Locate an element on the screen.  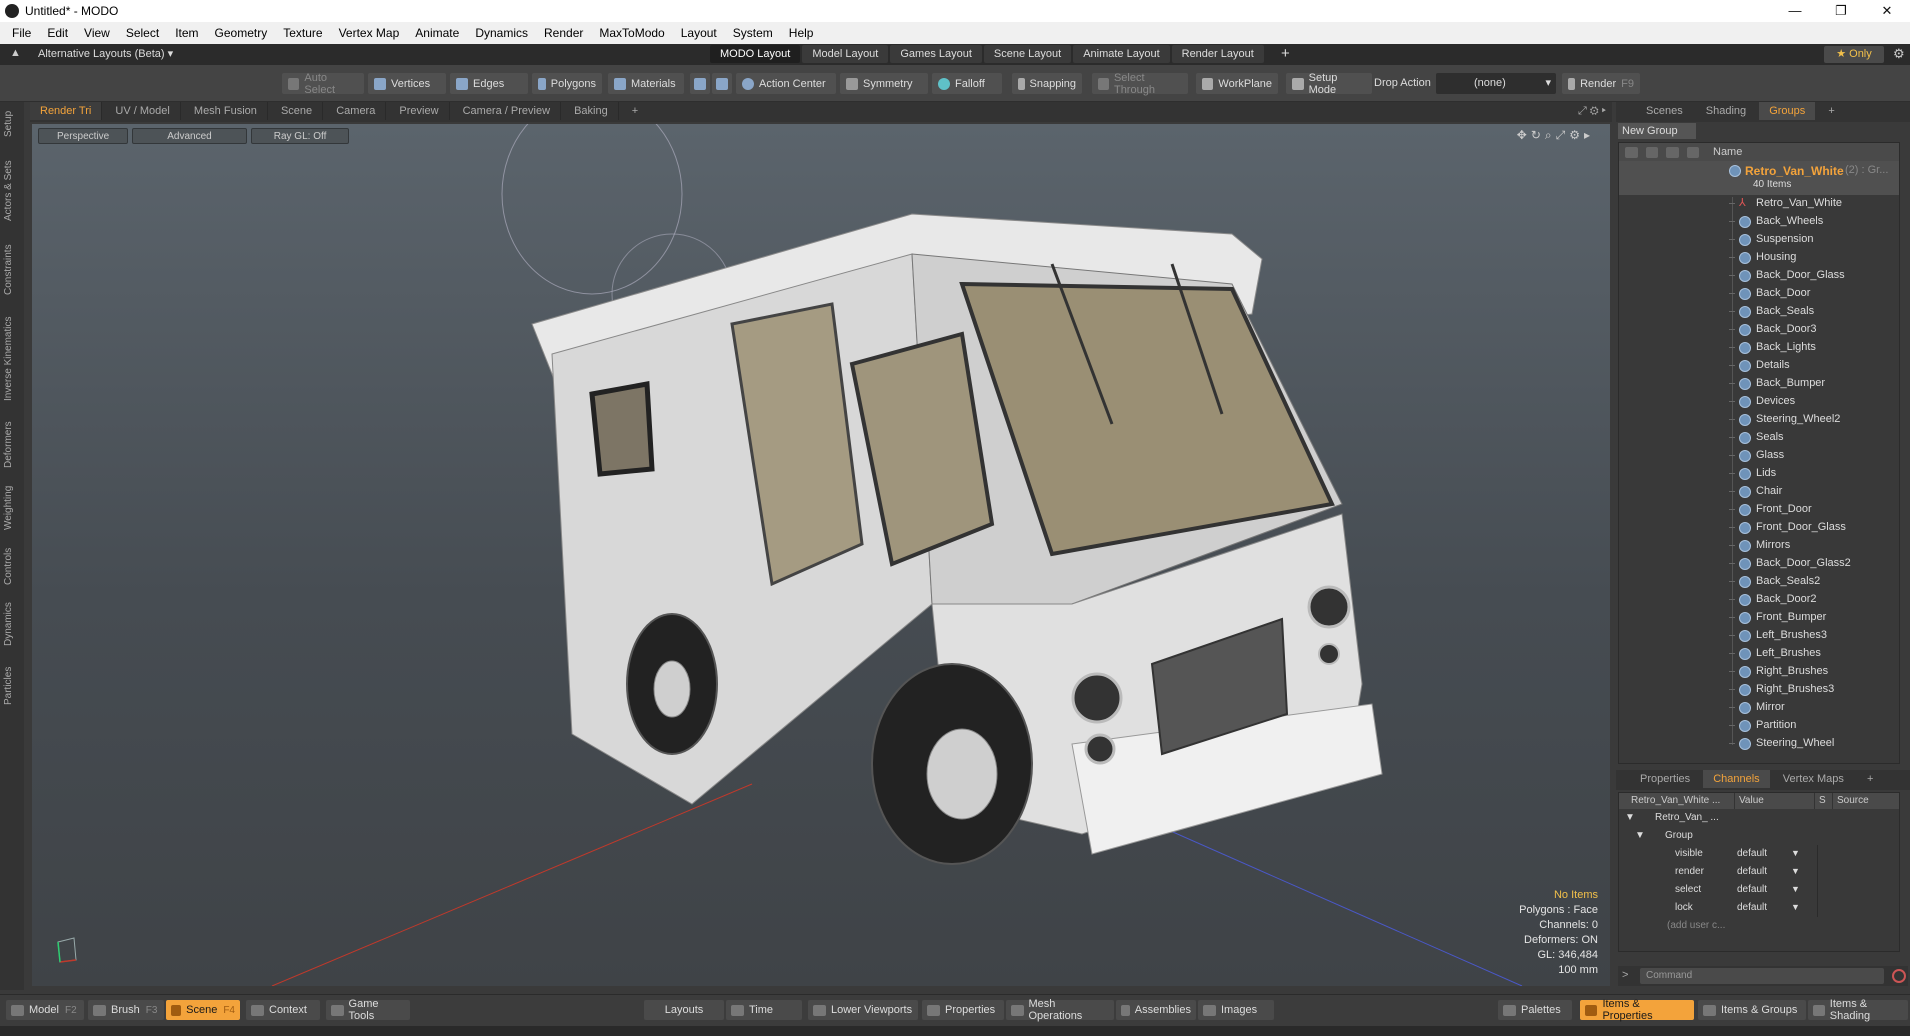
channel-group-row: ▼ Group is located at coordinates (1759, 836).